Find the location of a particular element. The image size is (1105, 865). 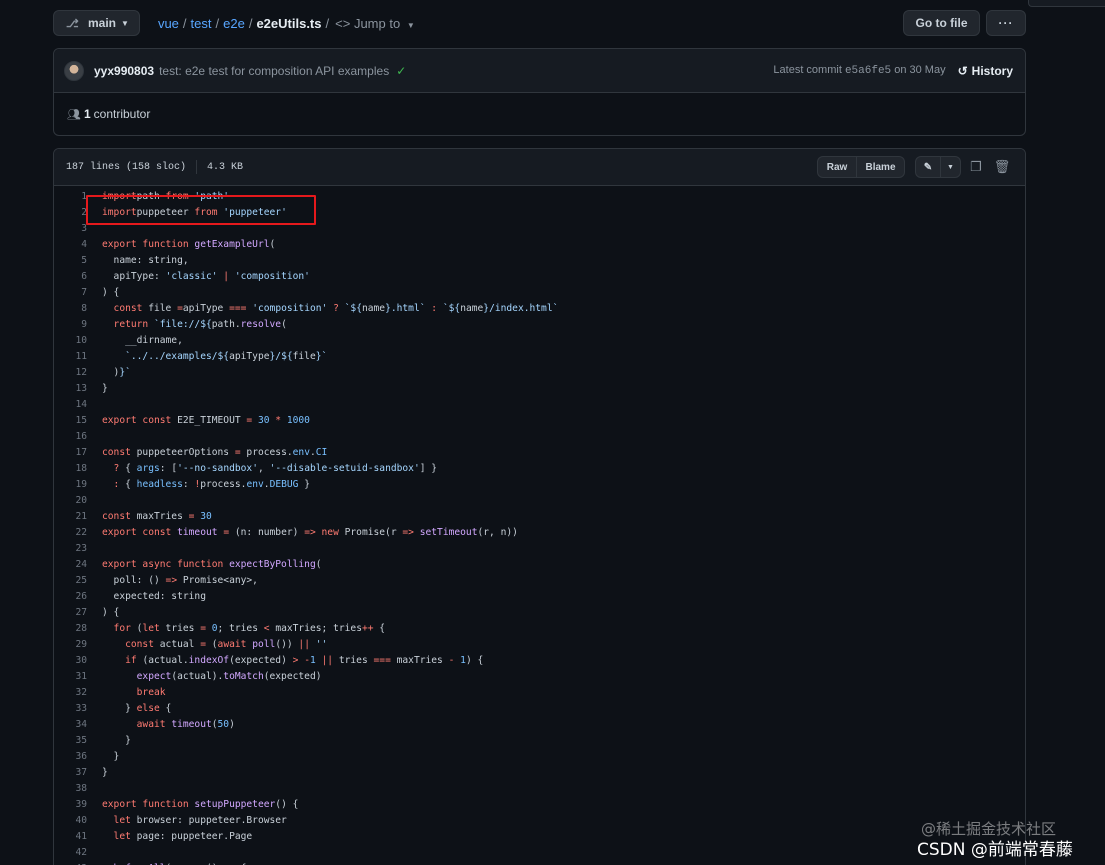

line-number: 27 is located at coordinates (70, 613).